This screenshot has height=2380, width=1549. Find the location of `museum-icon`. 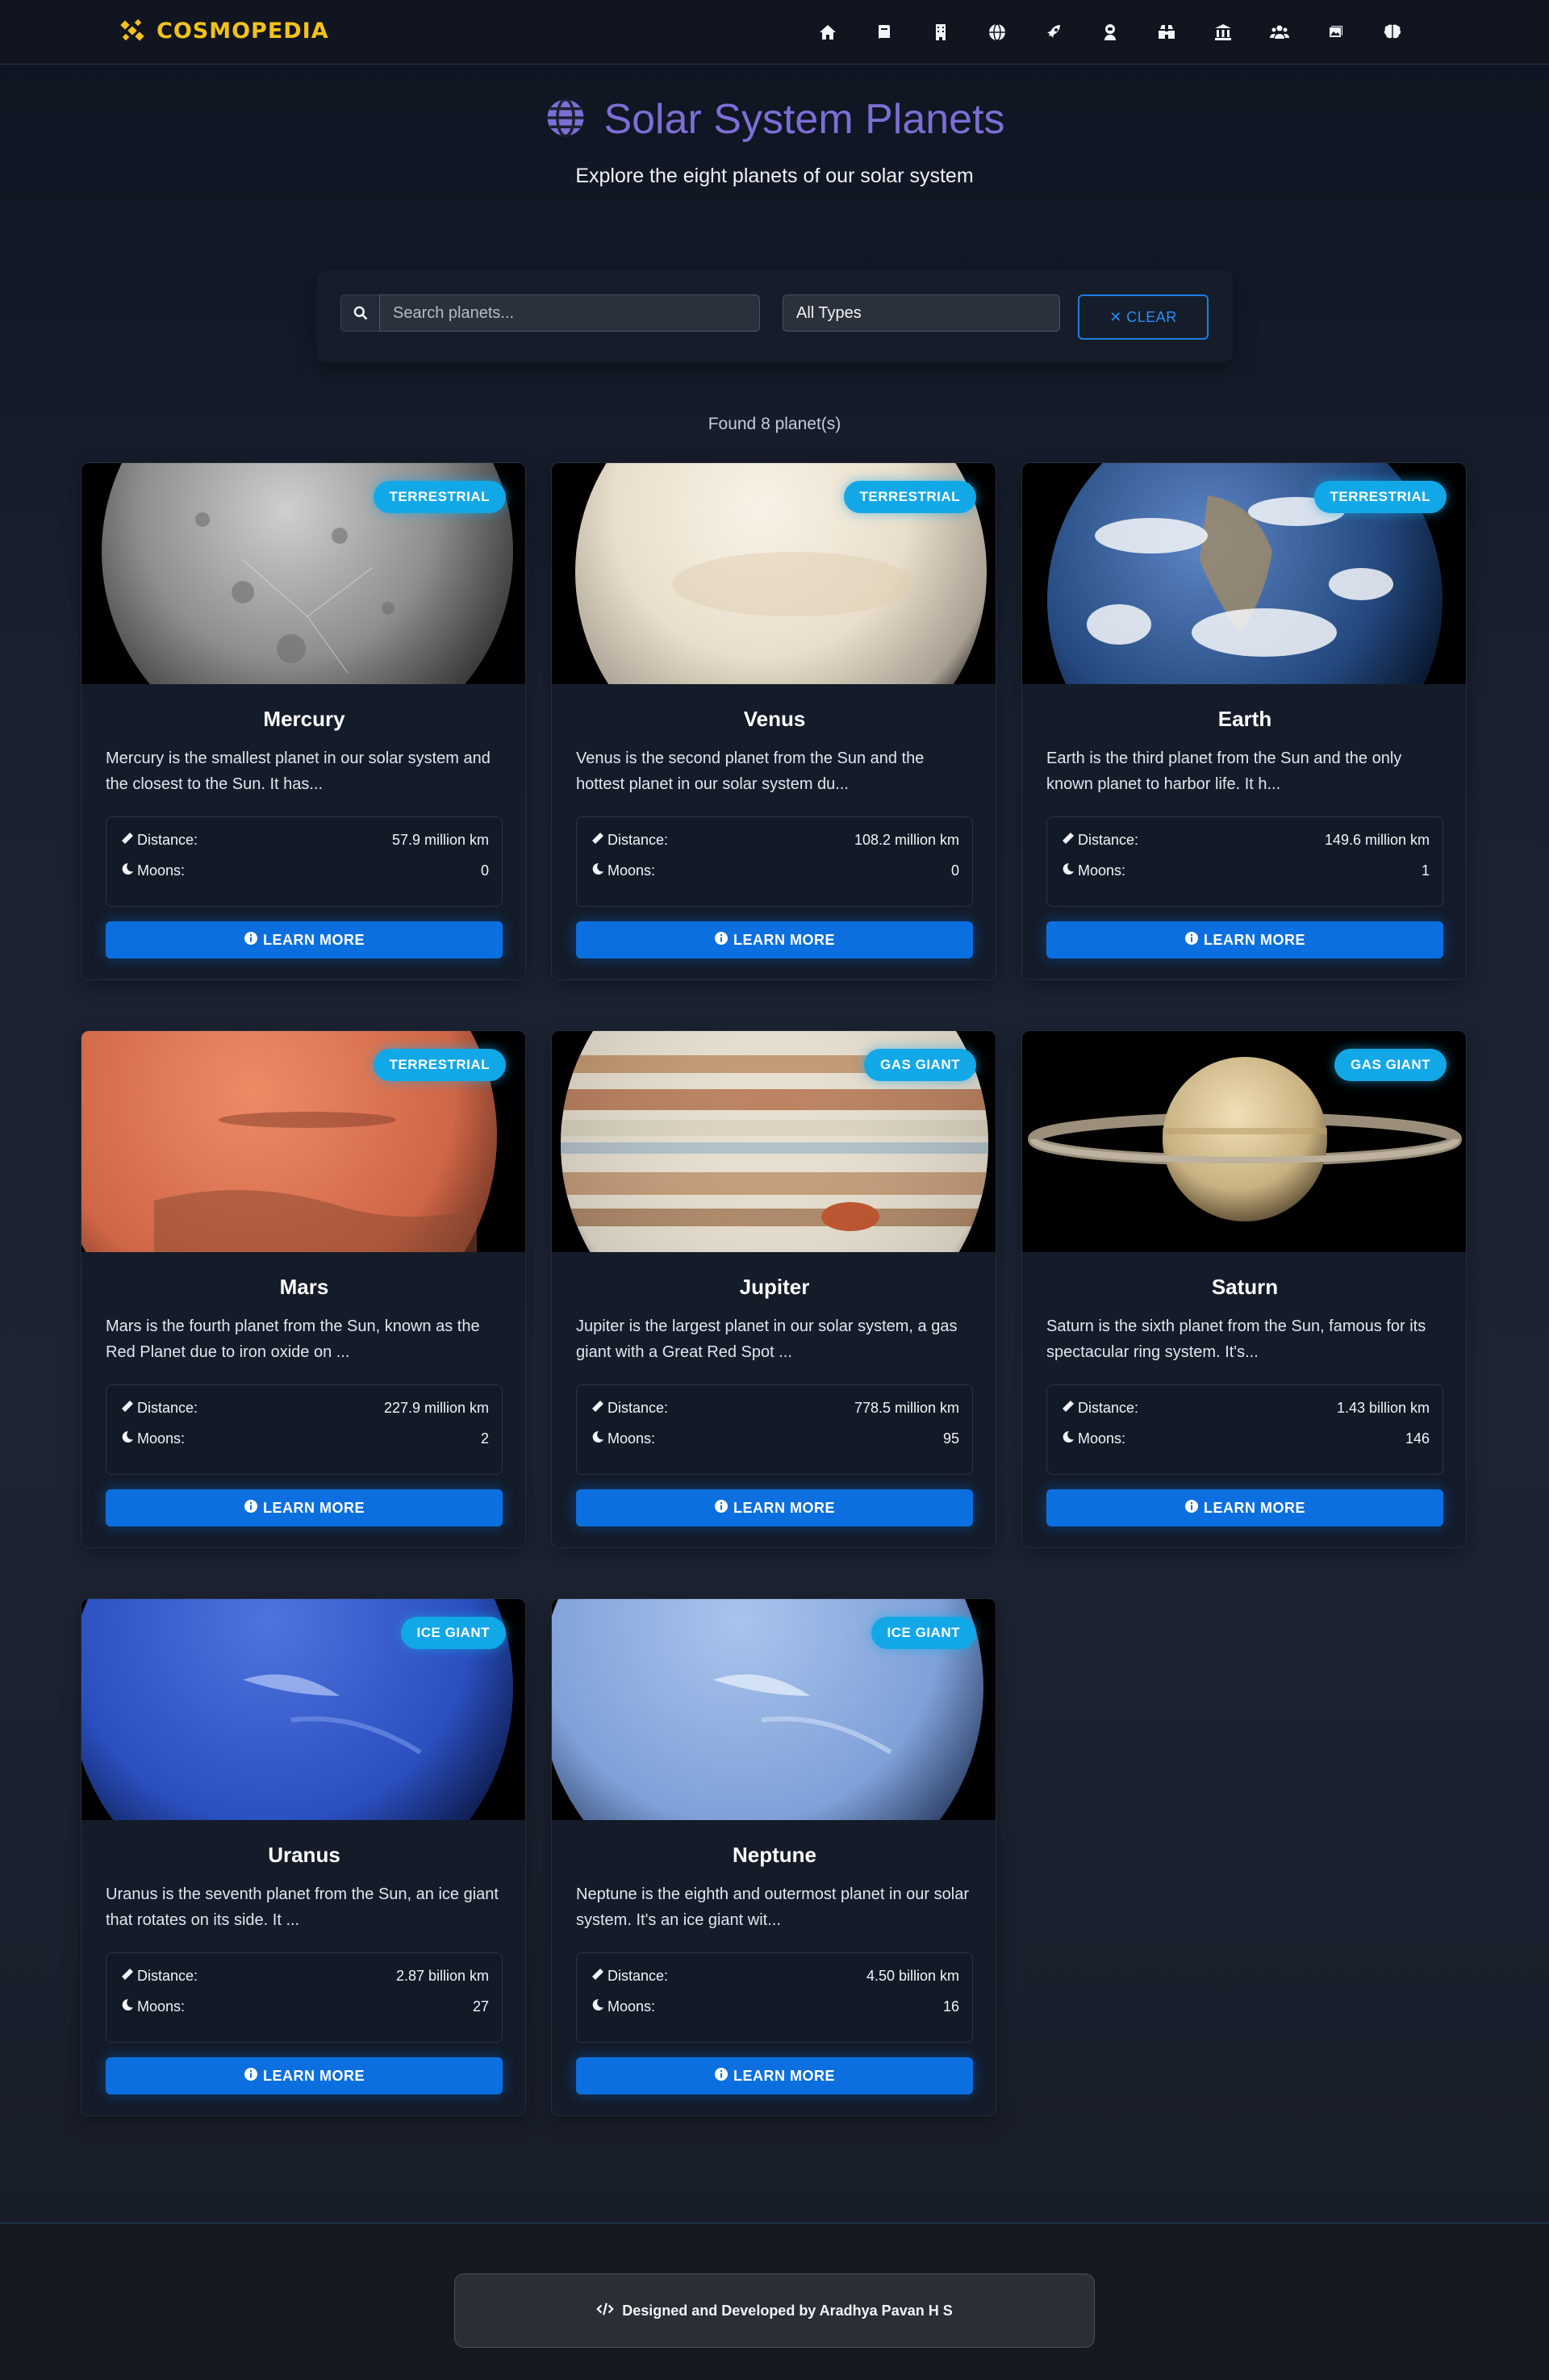

museum-icon is located at coordinates (1223, 32).